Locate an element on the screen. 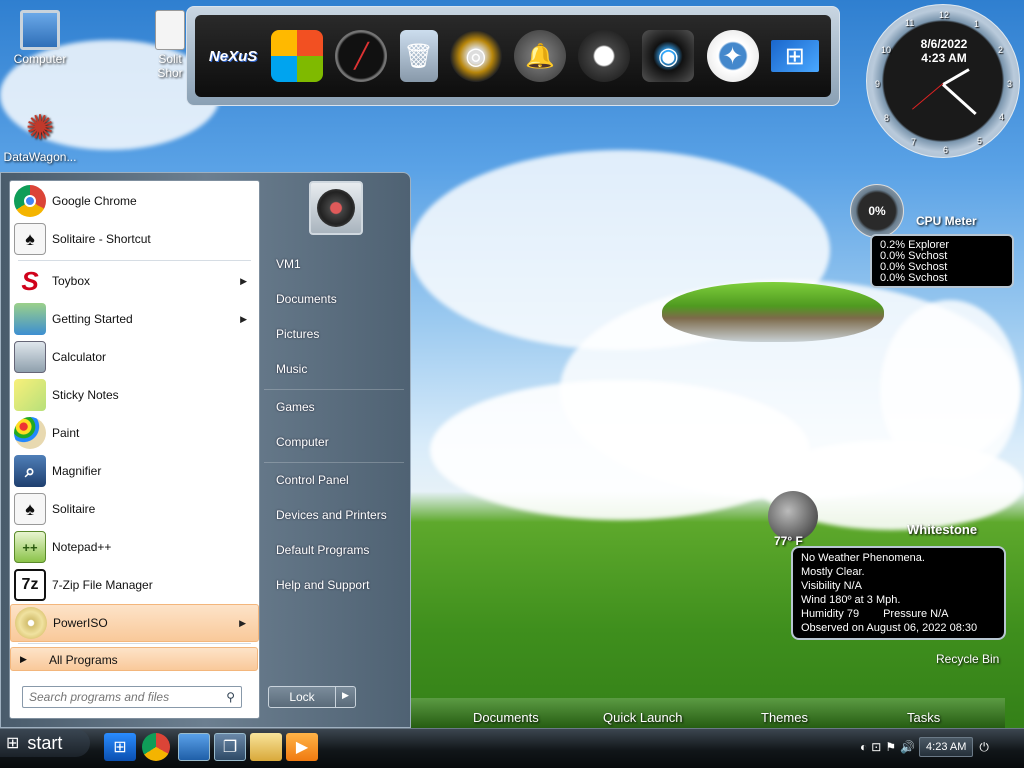  safari-compass-icon: ✦ is located at coordinates (732, 56).